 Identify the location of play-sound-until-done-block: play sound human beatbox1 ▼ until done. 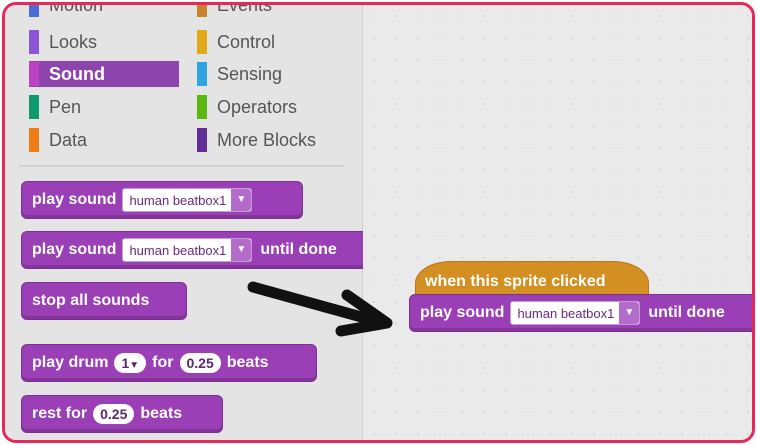
(201, 250).